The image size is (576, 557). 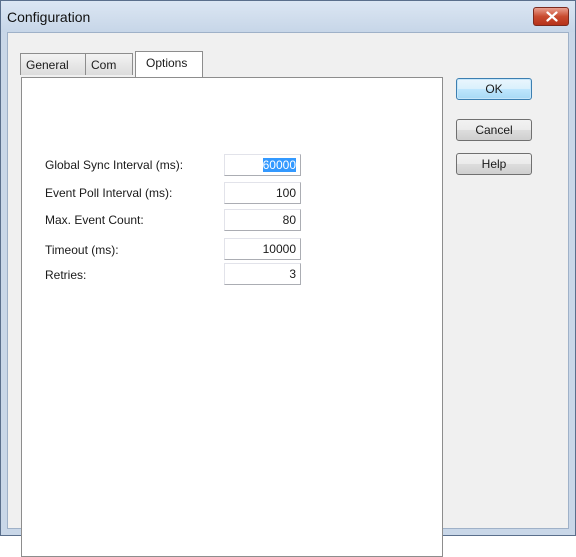 What do you see at coordinates (49, 17) in the screenshot?
I see `window-title: Configuration` at bounding box center [49, 17].